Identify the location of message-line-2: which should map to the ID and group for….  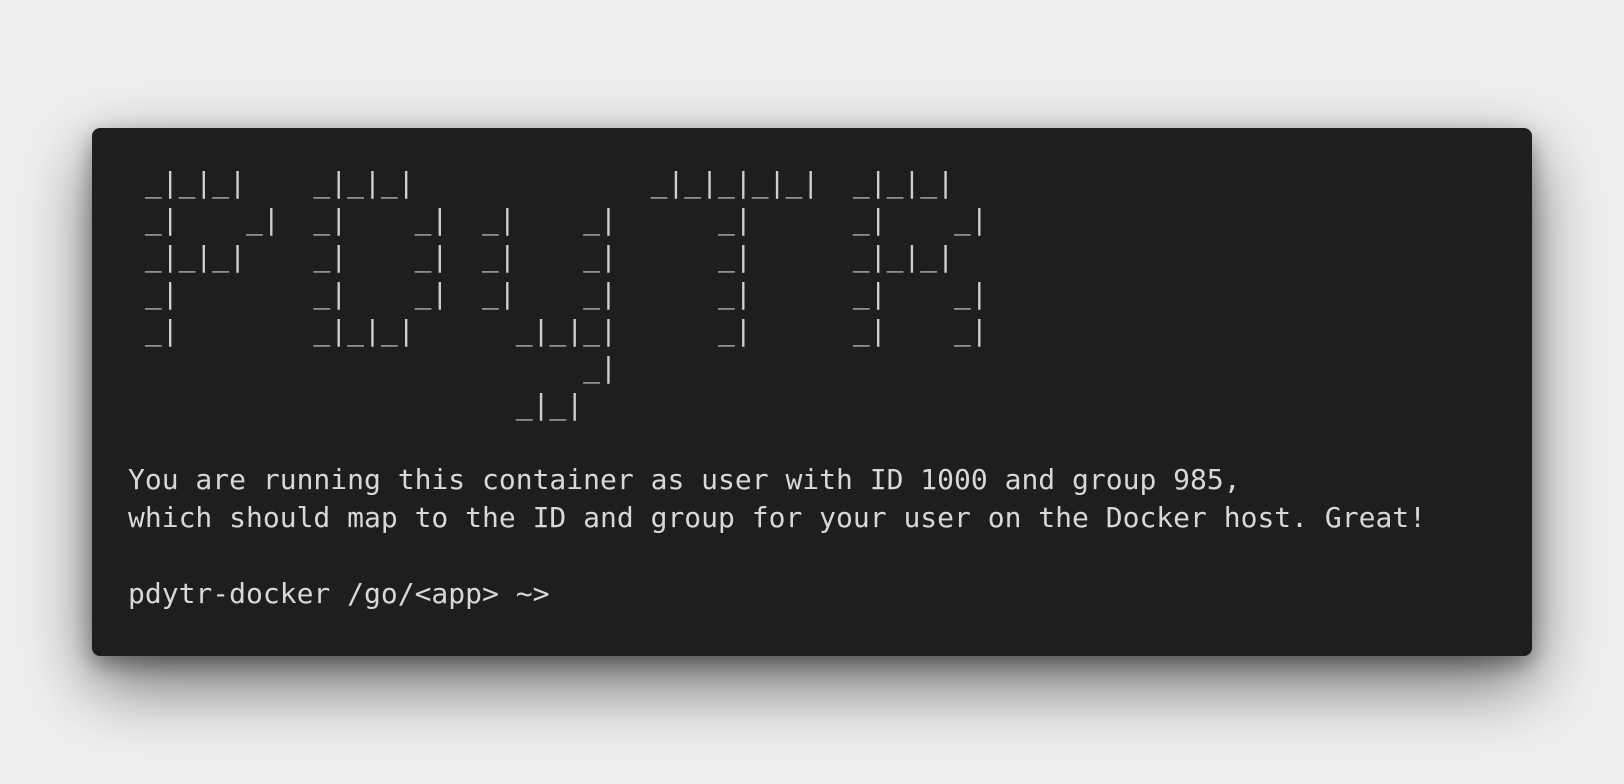
(777, 517).